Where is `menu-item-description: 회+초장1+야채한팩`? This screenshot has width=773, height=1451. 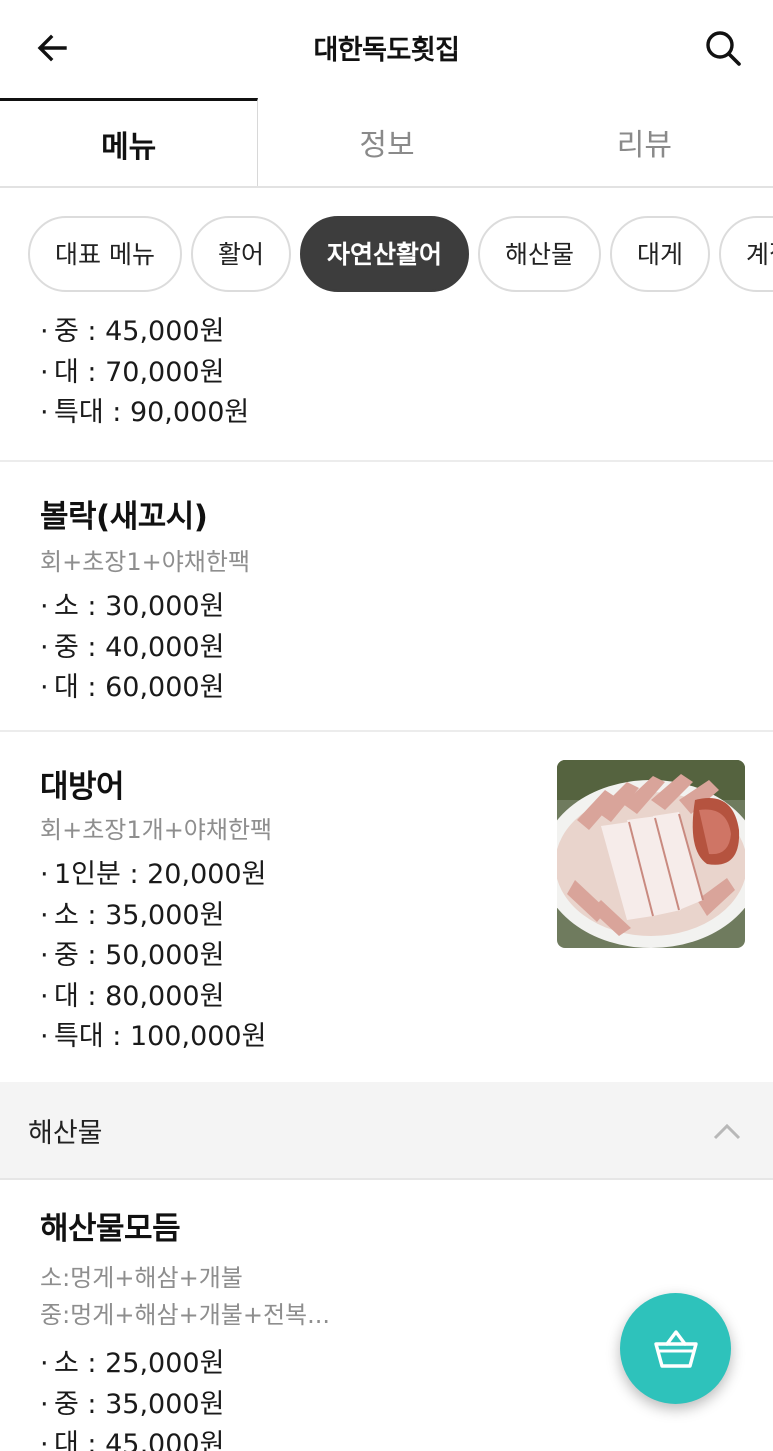 menu-item-description: 회+초장1+야채한팩 is located at coordinates (145, 562).